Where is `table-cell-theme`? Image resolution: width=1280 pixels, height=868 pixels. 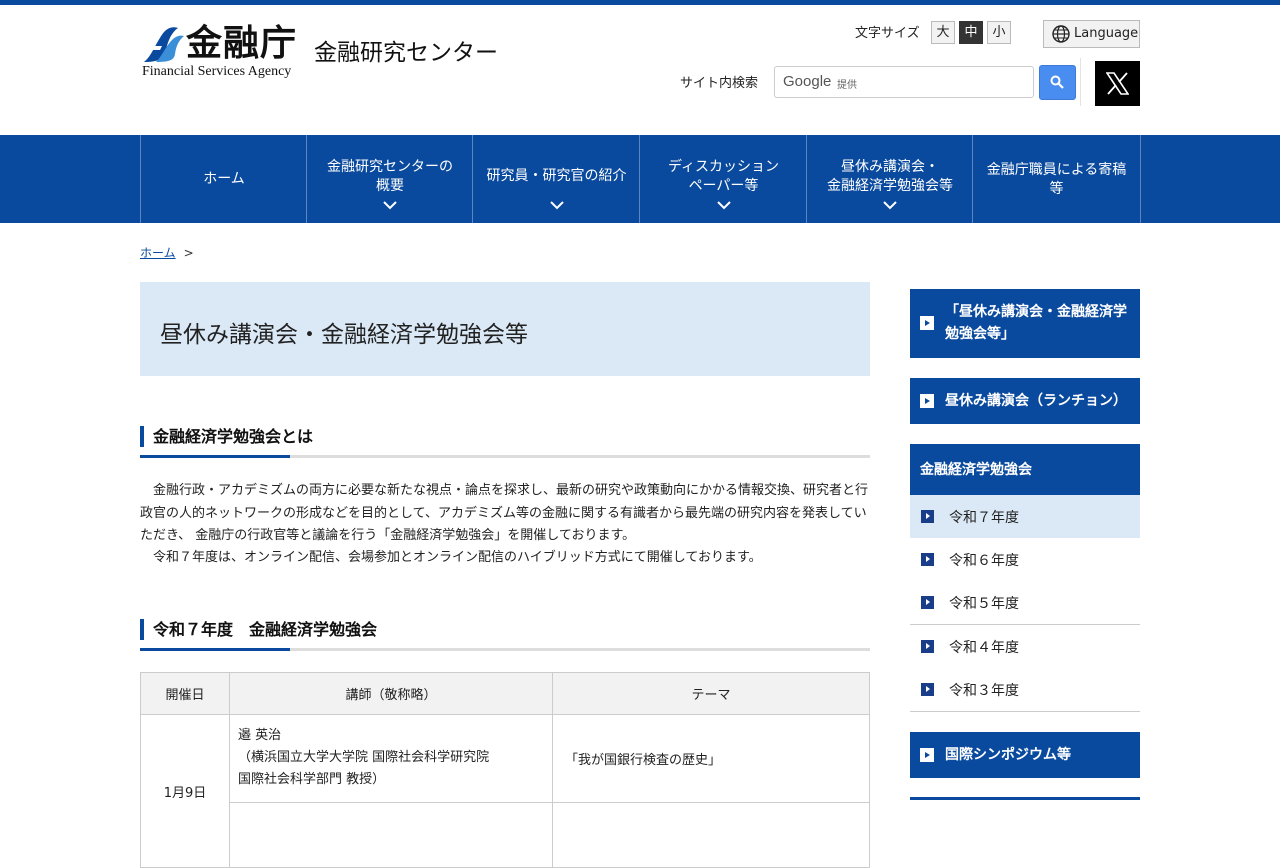 table-cell-theme is located at coordinates (711, 834).